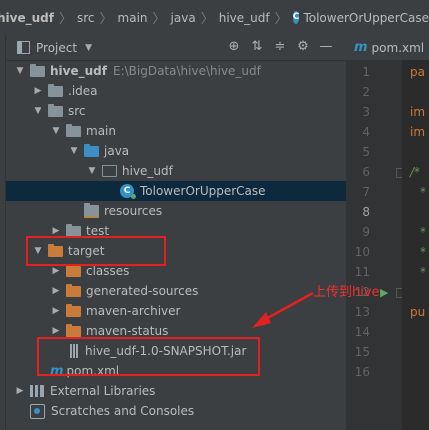 The width and height of the screenshot is (429, 430). I want to click on annotation-arrow-icon, so click(283, 309).